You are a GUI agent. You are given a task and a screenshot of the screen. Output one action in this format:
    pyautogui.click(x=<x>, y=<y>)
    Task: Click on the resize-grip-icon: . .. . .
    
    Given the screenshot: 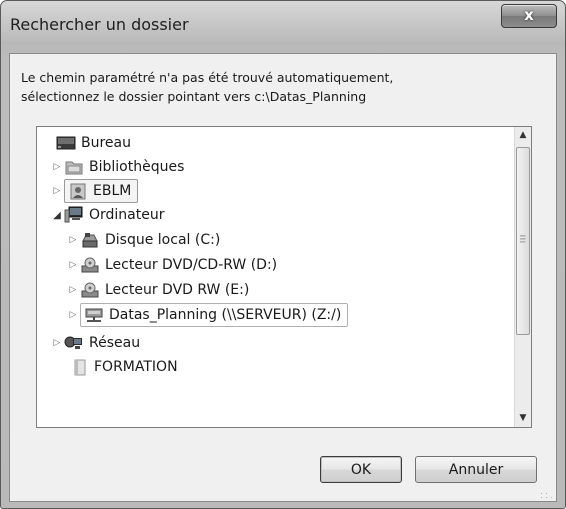 What is the action you would take?
    pyautogui.click(x=546, y=494)
    